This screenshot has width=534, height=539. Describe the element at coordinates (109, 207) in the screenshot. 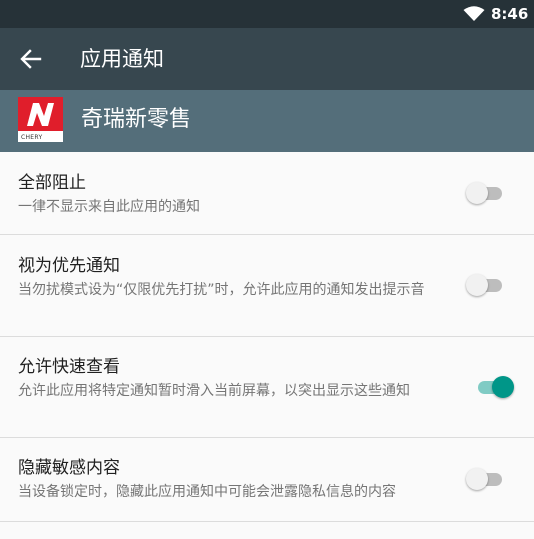

I see `setting-summary: 一律不显示来自此应用的通知` at that location.